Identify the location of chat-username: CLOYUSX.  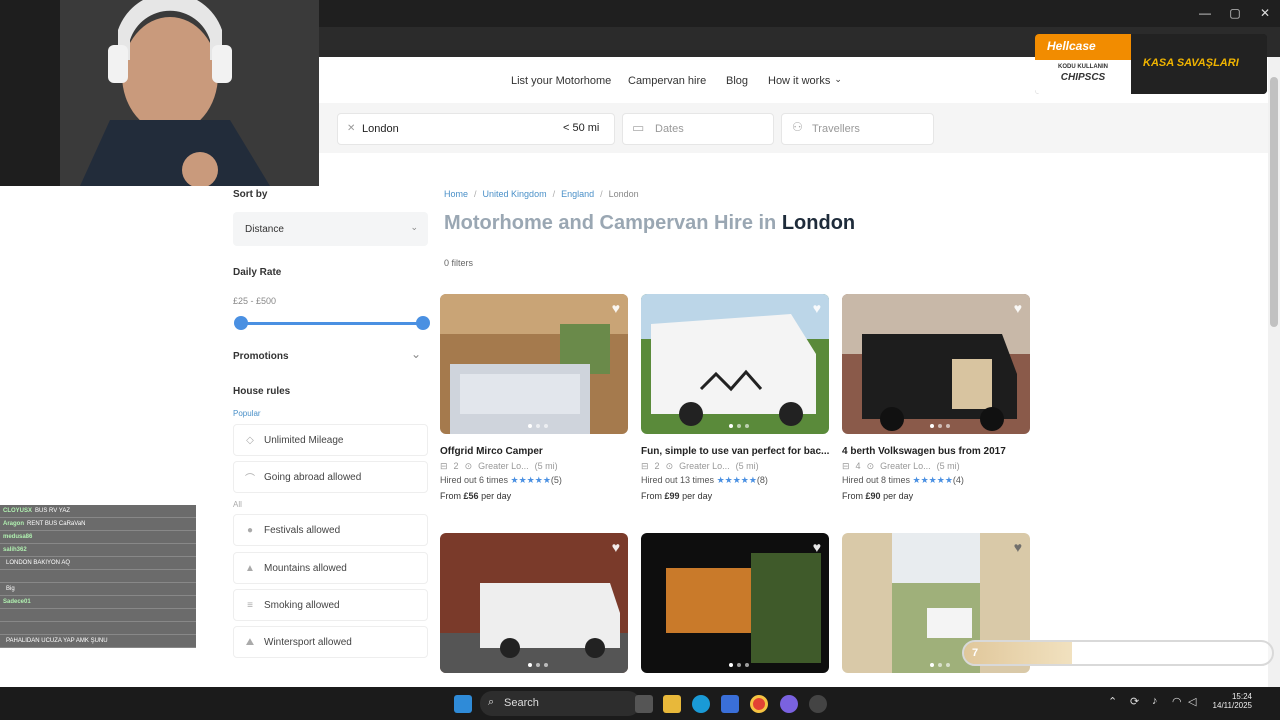
(18, 511).